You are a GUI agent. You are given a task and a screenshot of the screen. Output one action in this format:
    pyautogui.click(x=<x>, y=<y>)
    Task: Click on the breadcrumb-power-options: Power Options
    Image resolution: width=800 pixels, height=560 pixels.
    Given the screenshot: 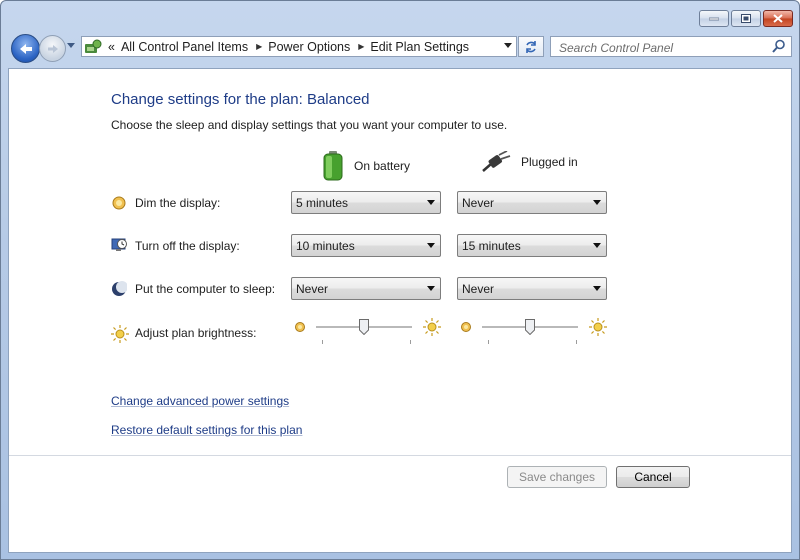 What is the action you would take?
    pyautogui.click(x=309, y=47)
    